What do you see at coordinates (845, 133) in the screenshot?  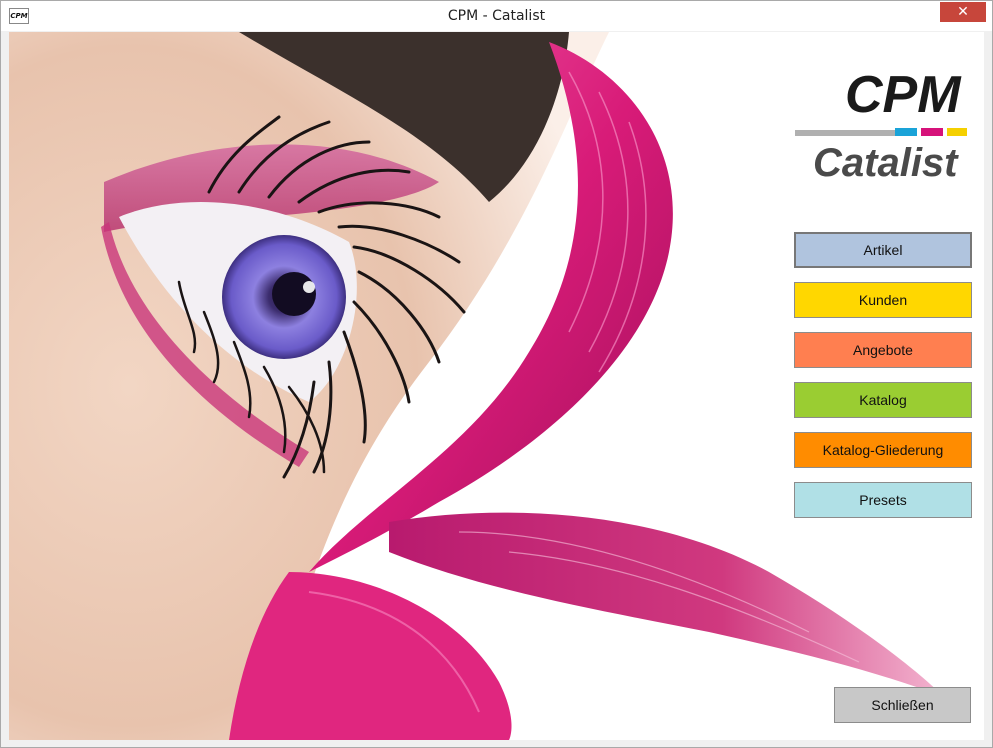 I see `logo-gray-stripe` at bounding box center [845, 133].